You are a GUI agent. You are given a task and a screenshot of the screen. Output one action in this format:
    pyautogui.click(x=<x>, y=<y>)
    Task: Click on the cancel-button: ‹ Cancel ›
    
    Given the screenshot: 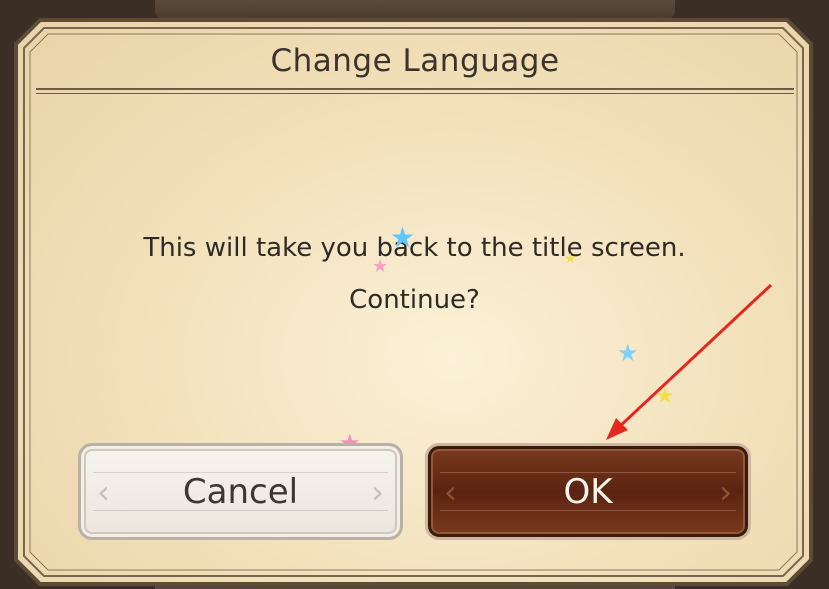 What is the action you would take?
    pyautogui.click(x=240, y=491)
    